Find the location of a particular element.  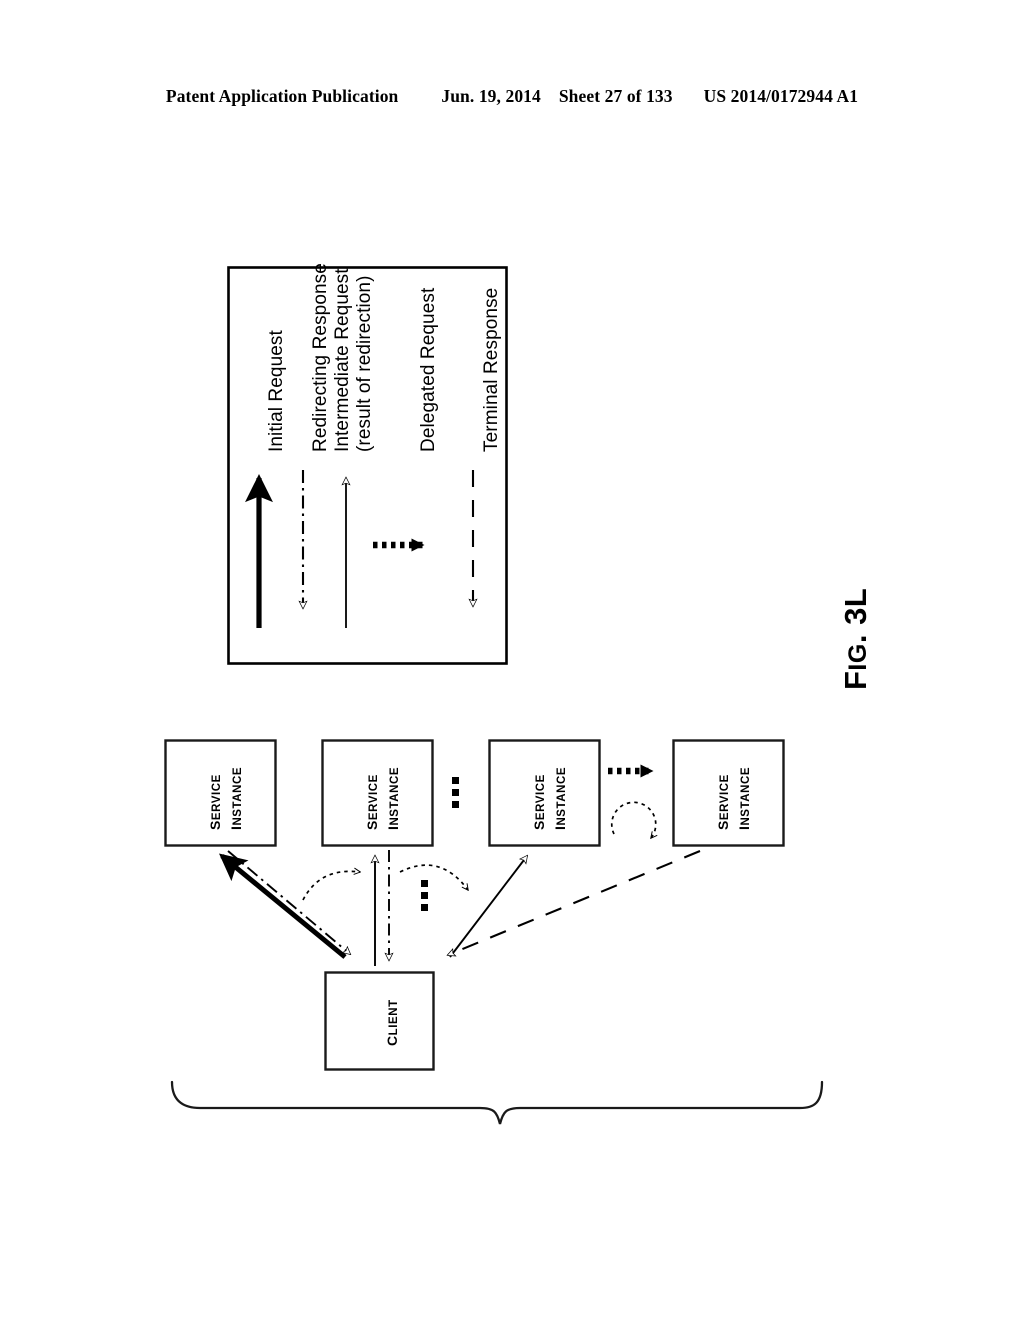

si1-line1: SERVICE is located at coordinates (215, 802).